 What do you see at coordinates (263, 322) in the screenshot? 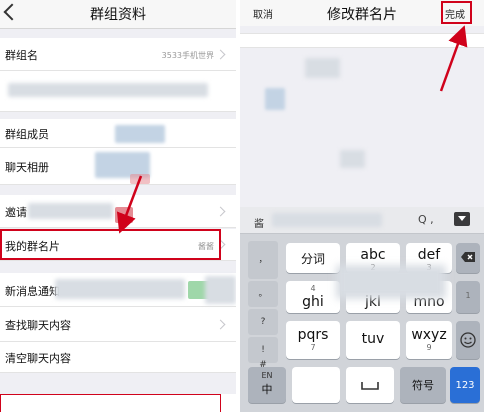
I see `side-key-question: ?` at bounding box center [263, 322].